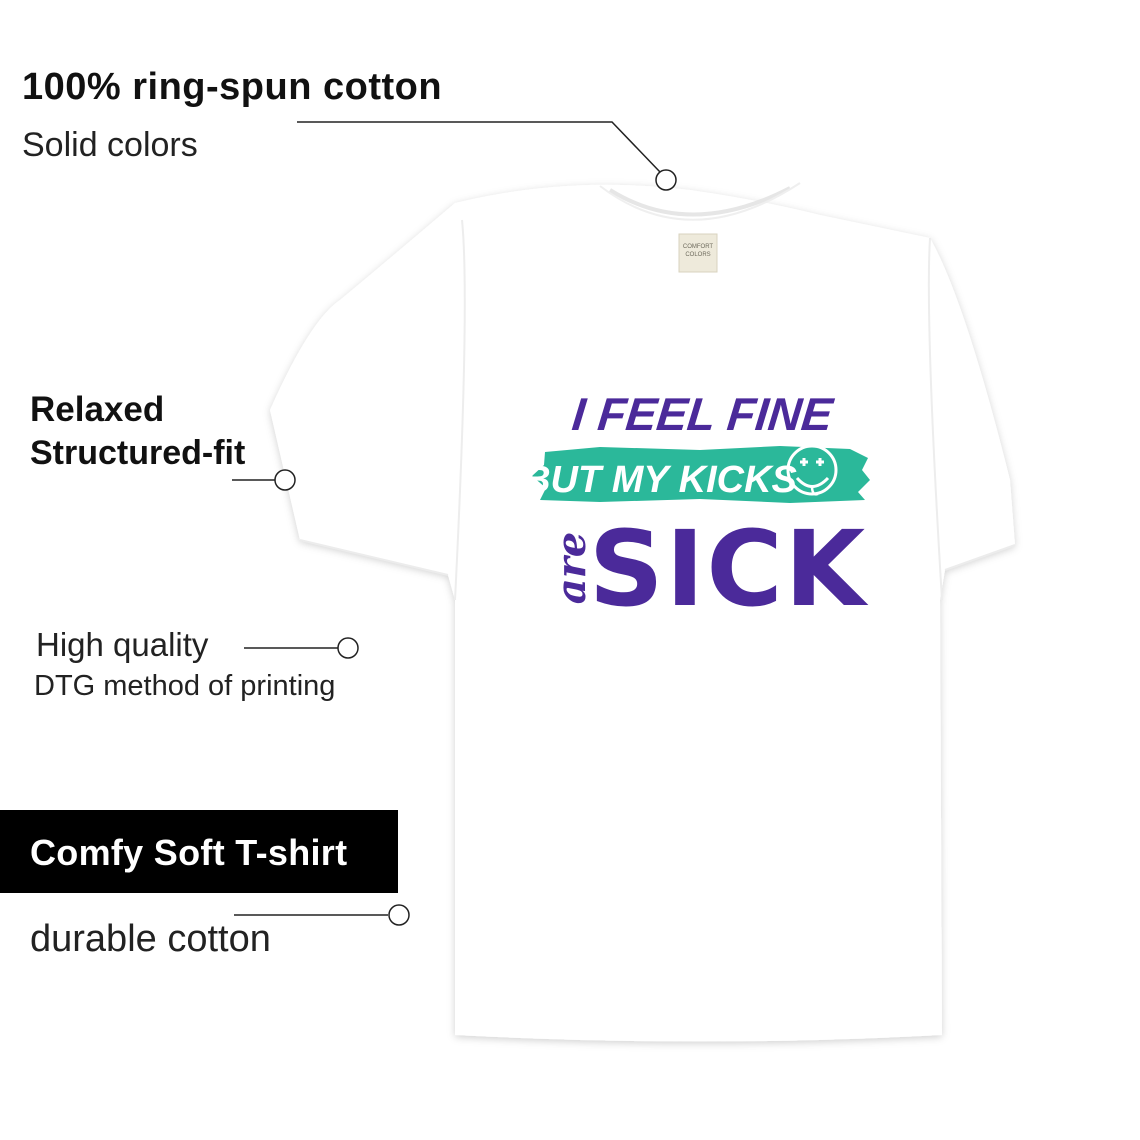 This screenshot has height=1140, width=1140. Describe the element at coordinates (138, 453) in the screenshot. I see `fit-subtitle: Structured-fit` at that location.